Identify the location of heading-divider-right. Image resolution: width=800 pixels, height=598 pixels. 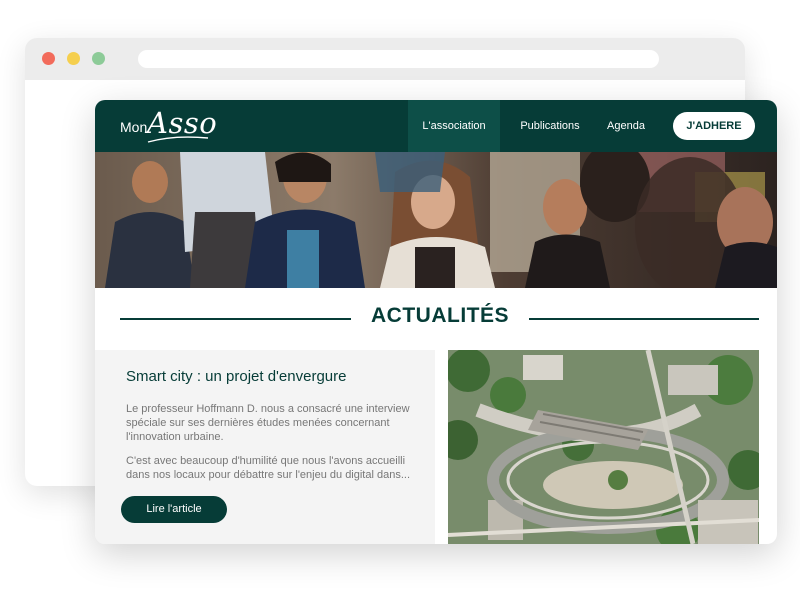
(644, 319).